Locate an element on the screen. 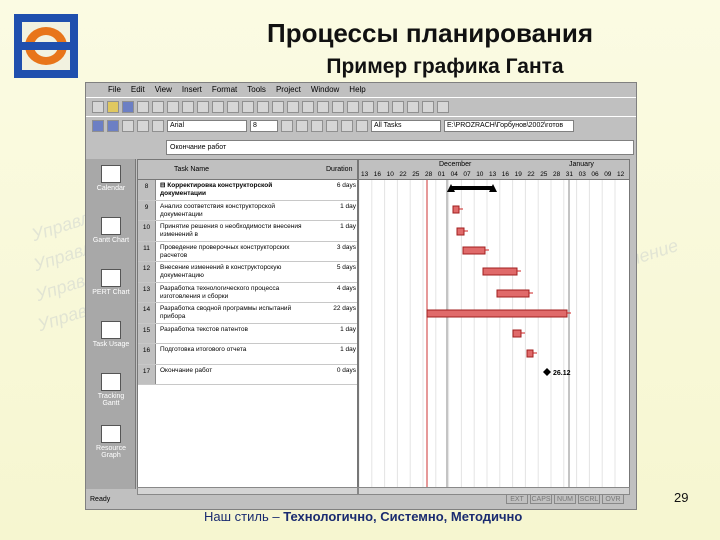 This screenshot has height=540, width=720. status-indicator: CAPS is located at coordinates (541, 499).